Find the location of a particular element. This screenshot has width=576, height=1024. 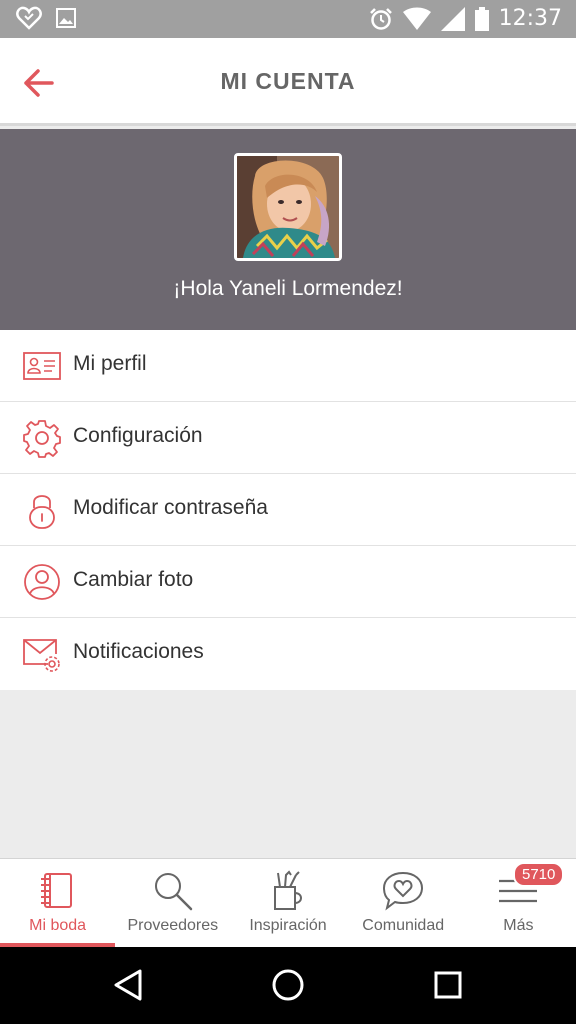

wifi-icon is located at coordinates (416, 18).